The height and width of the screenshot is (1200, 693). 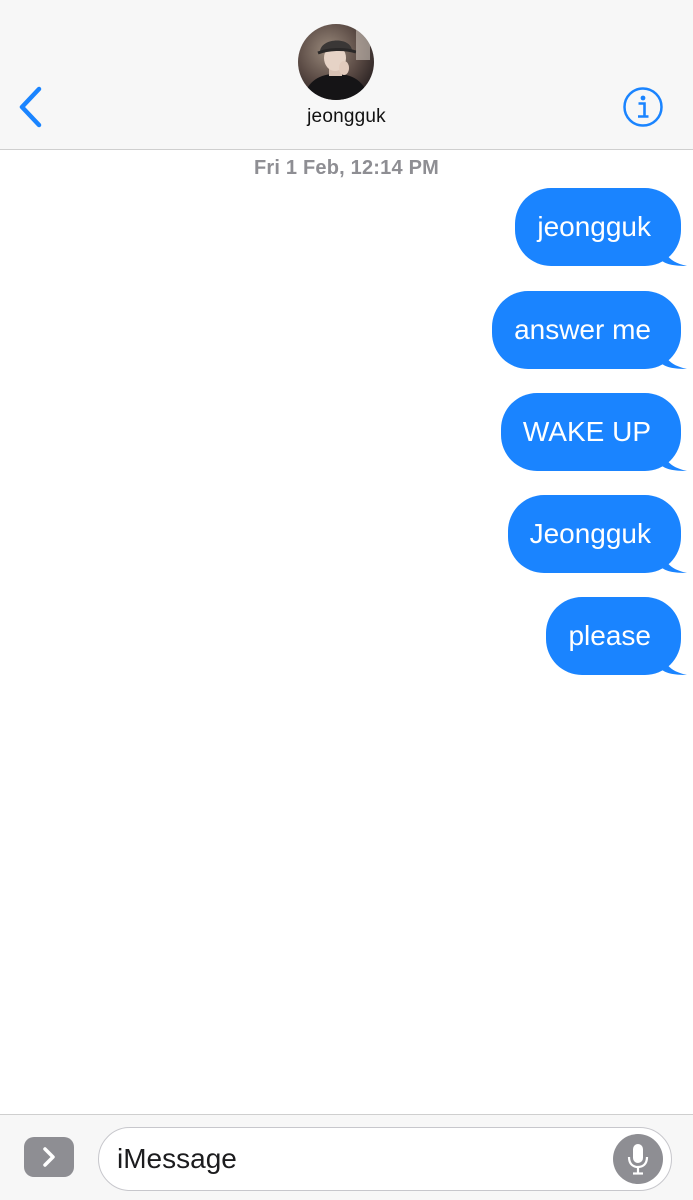 What do you see at coordinates (385, 1159) in the screenshot?
I see `message-input: iMessage` at bounding box center [385, 1159].